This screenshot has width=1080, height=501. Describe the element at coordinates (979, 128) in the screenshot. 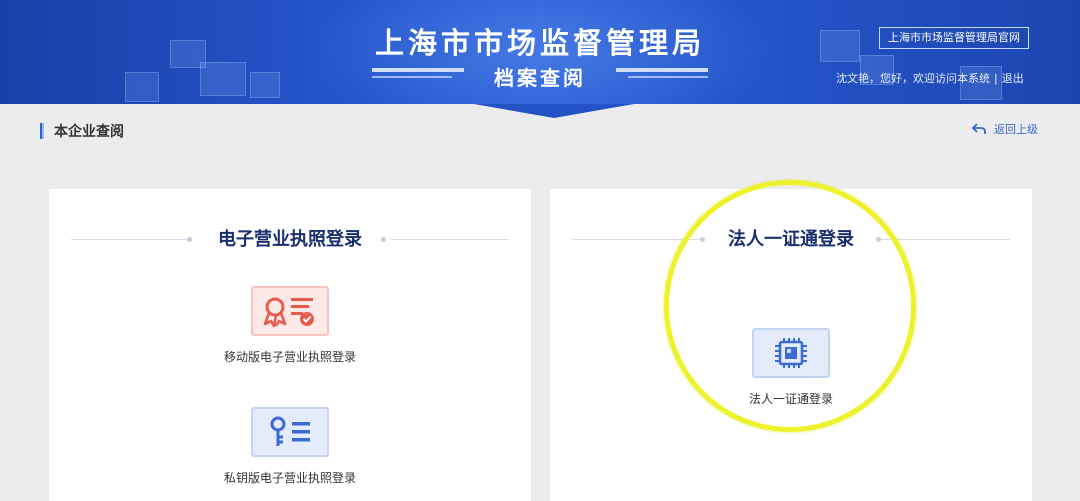

I see `return-arrow-icon` at that location.